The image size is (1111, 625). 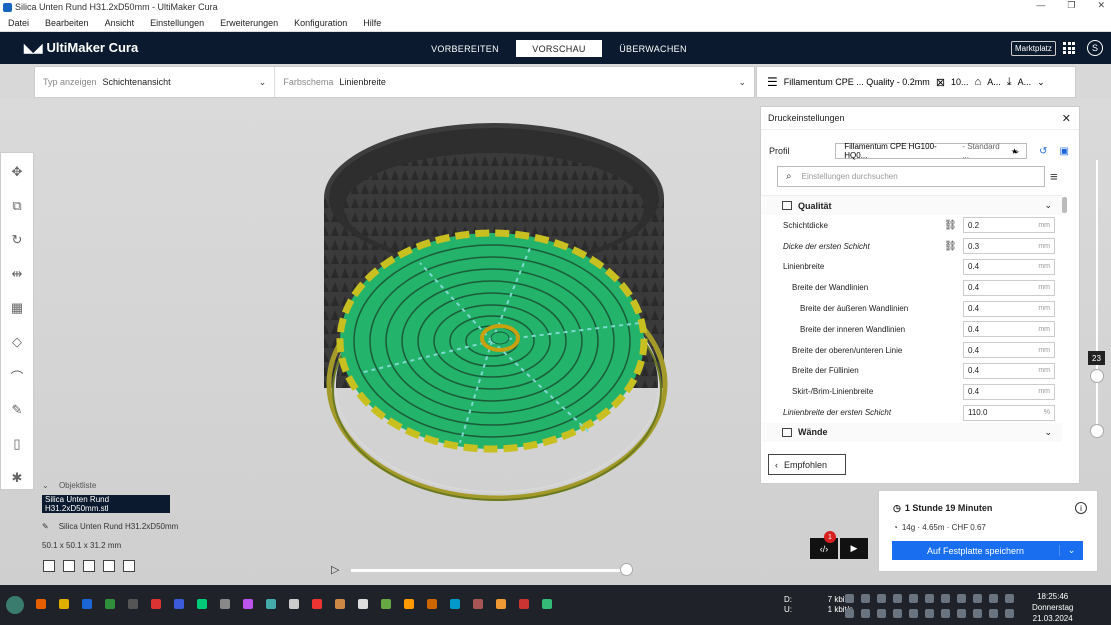 I want to click on close-icon: ✕, so click(x=1066, y=118).